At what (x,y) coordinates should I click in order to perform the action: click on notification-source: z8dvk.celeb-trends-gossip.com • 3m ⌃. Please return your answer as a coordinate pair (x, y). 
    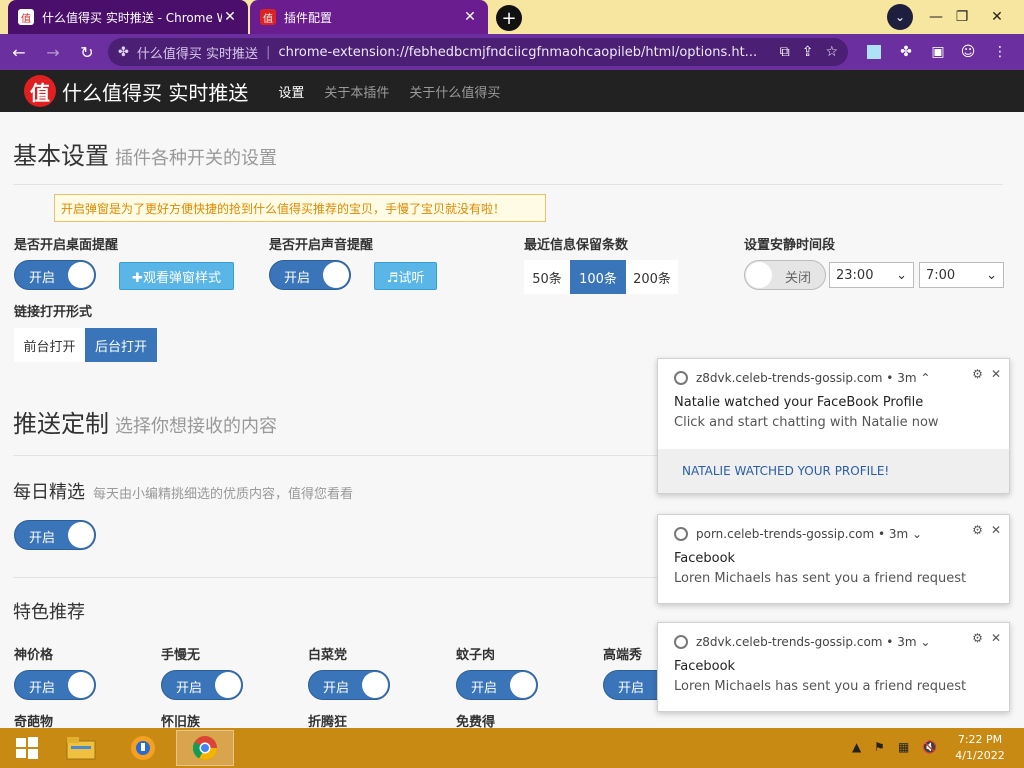
    Looking at the image, I should click on (802, 378).